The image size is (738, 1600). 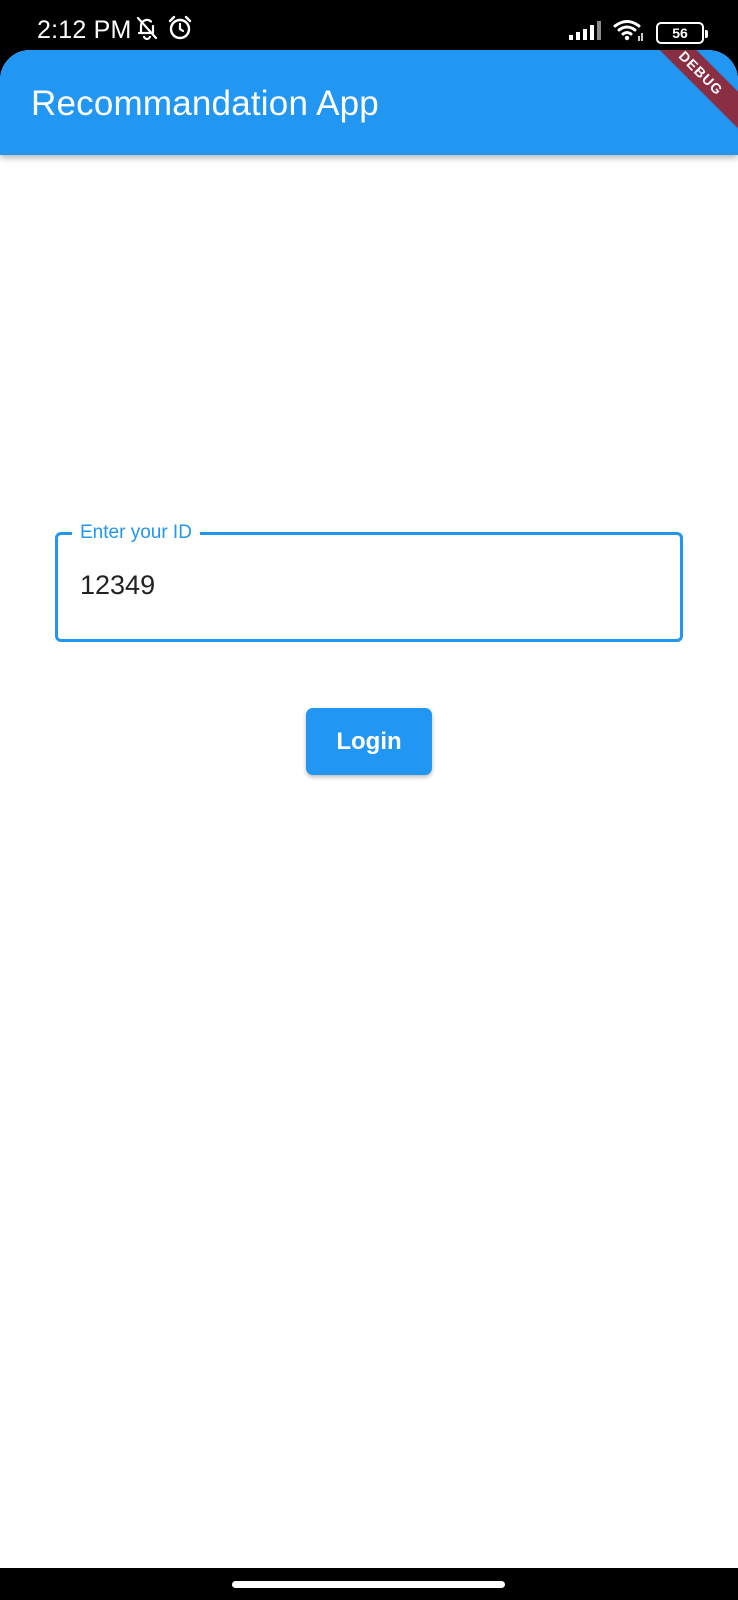 I want to click on battery-icon: 56, so click(x=682, y=32).